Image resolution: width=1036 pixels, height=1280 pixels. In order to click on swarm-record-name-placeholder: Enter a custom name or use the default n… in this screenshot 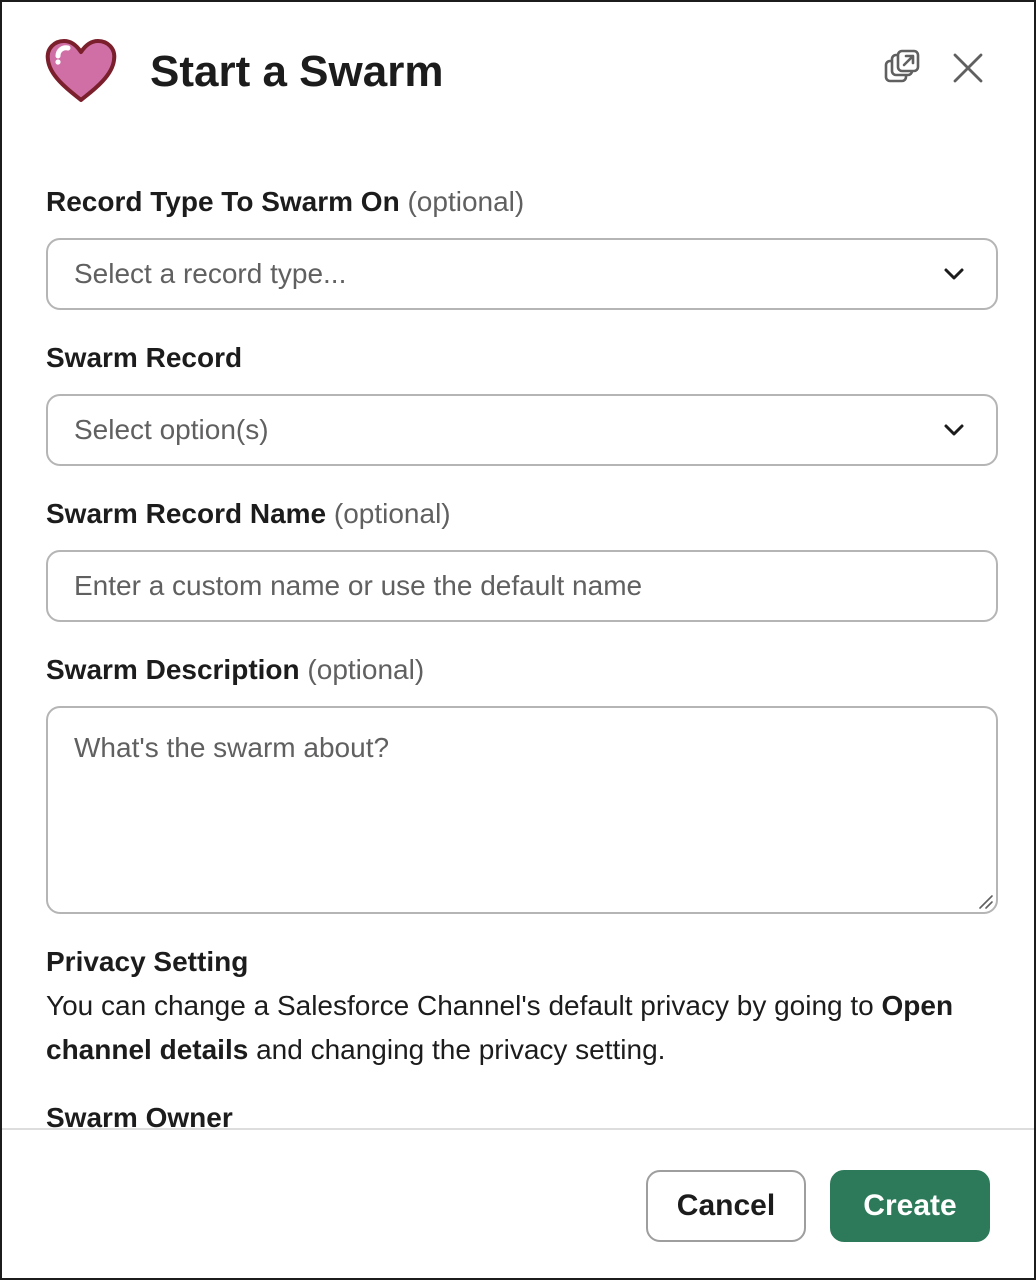, I will do `click(358, 585)`.